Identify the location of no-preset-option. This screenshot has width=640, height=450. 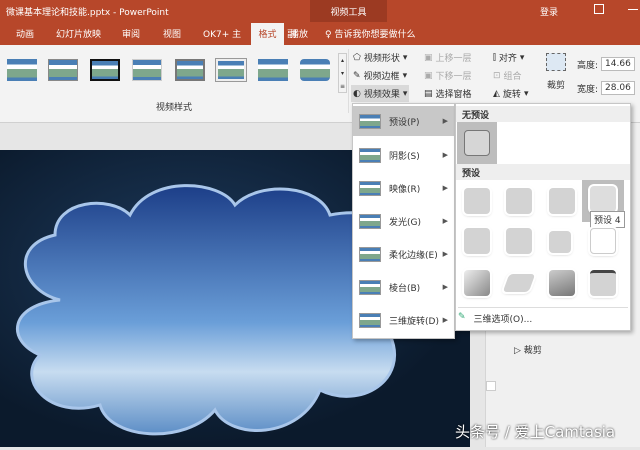
(477, 143).